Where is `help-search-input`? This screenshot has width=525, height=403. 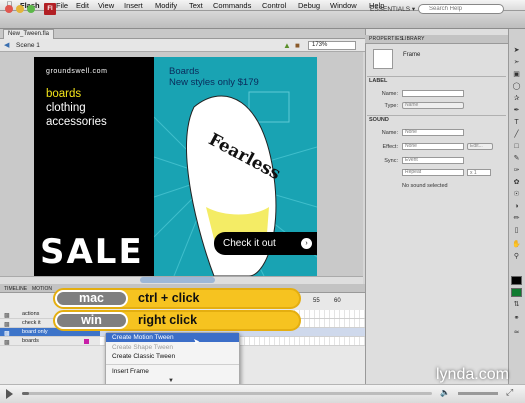
help-search-input is located at coordinates (461, 9).